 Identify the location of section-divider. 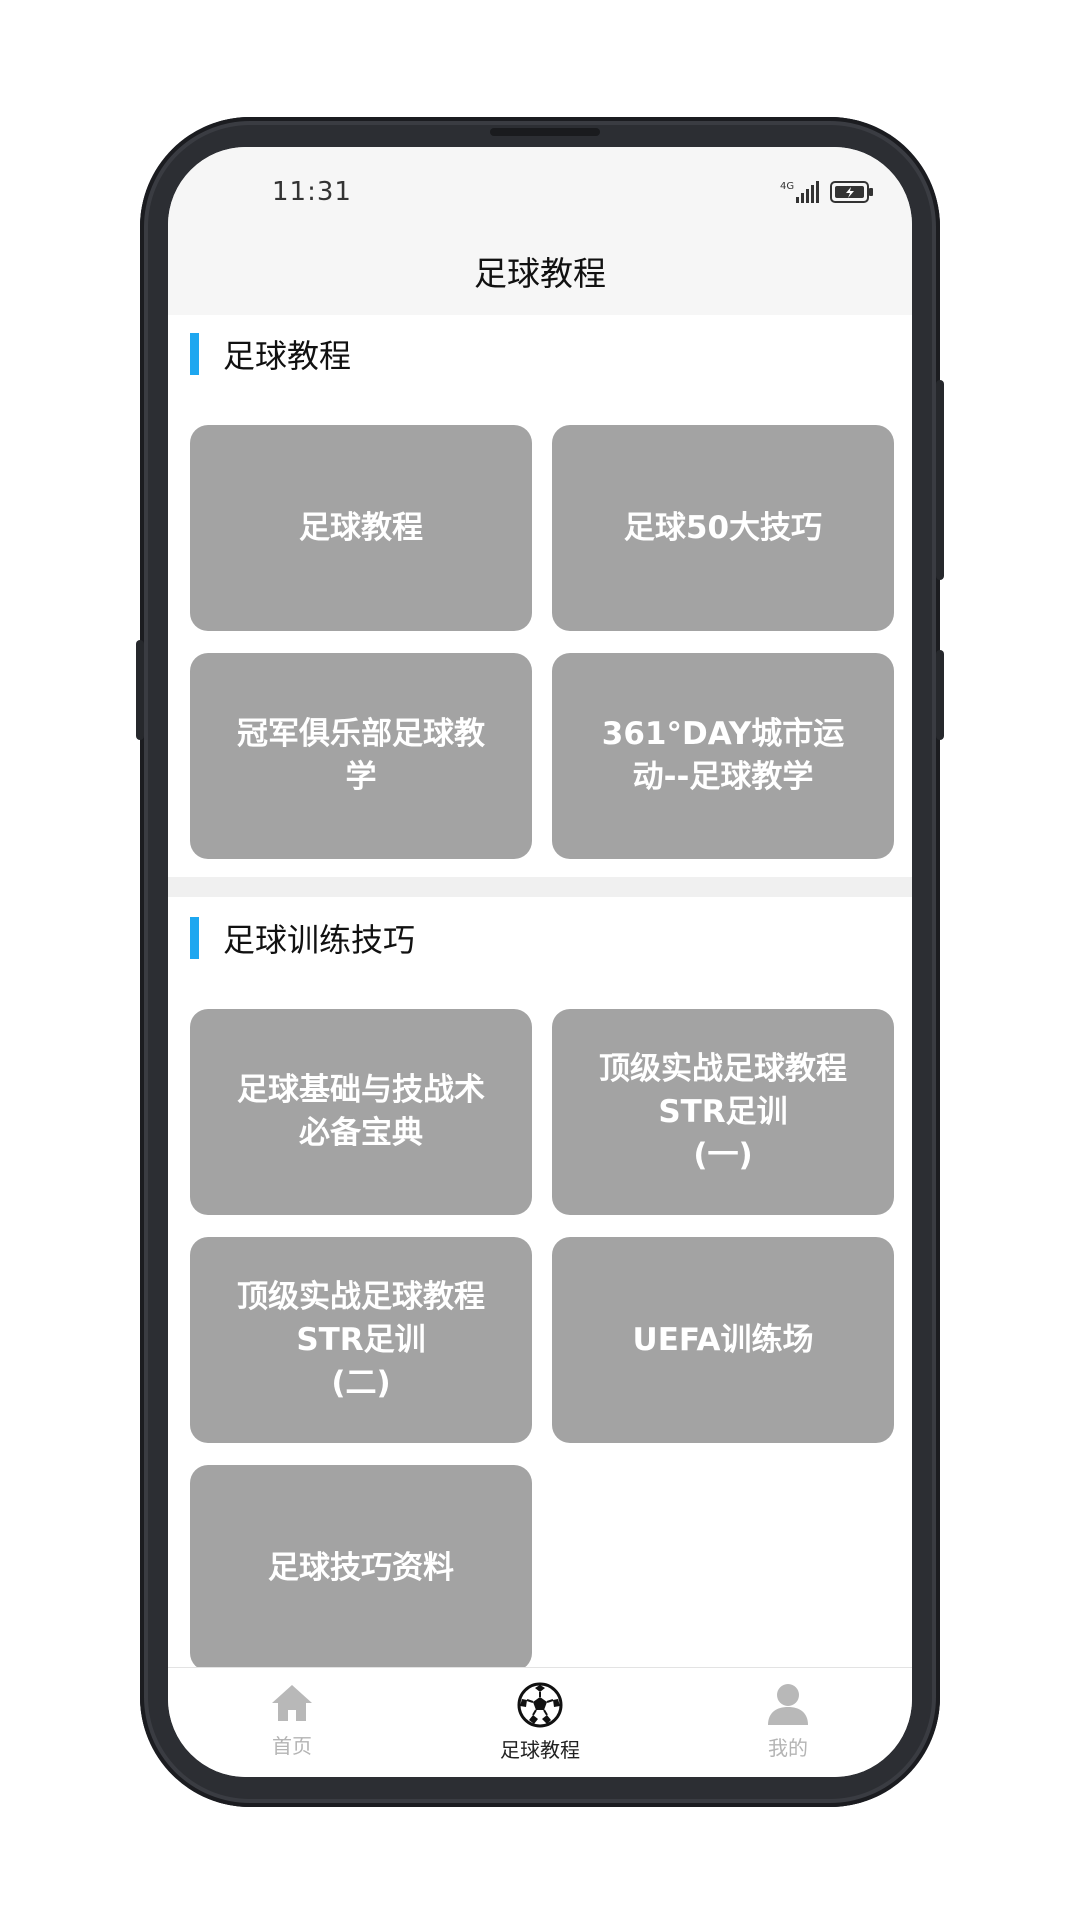
(540, 887).